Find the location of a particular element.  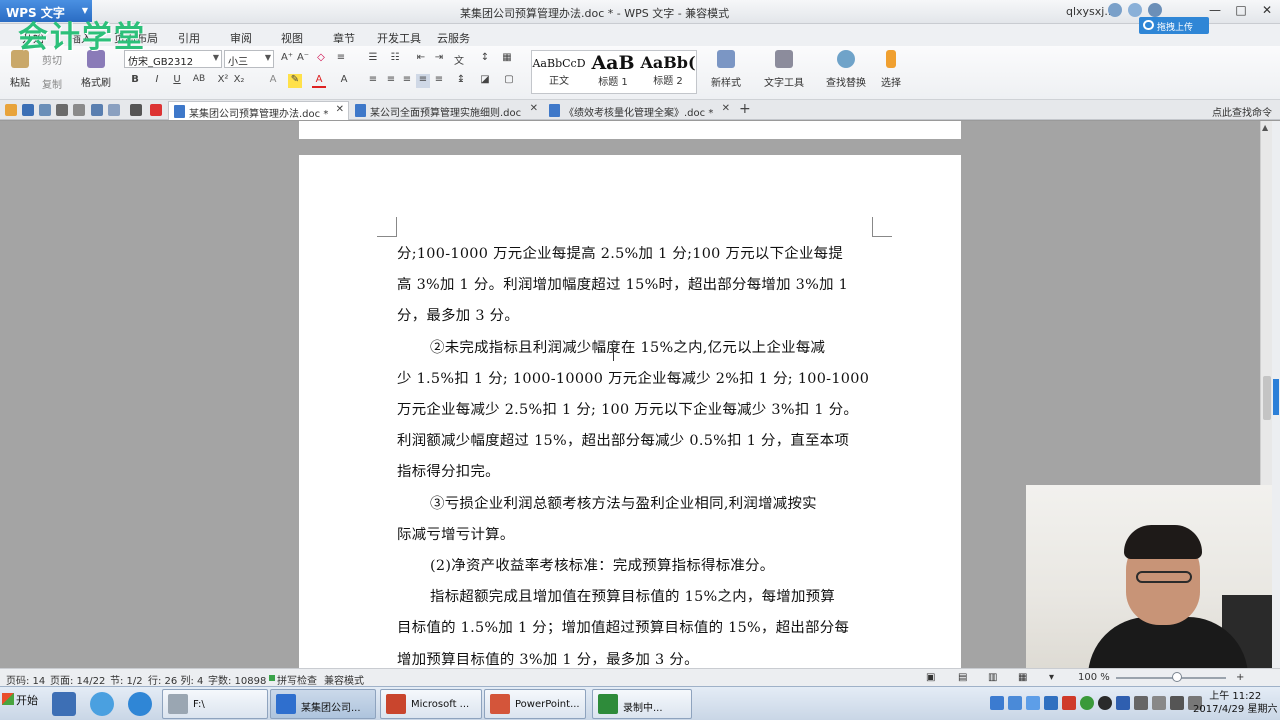

increase-indent-icon: ⇥ is located at coordinates (439, 59).